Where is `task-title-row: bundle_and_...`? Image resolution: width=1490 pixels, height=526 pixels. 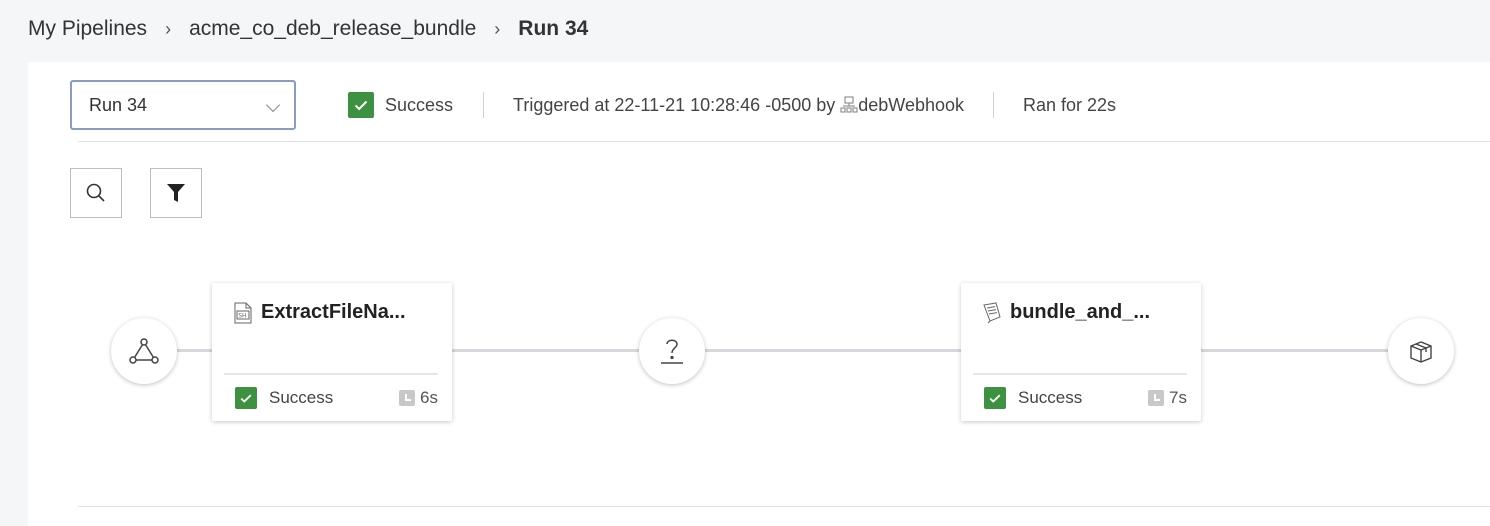
task-title-row: bundle_and_... is located at coordinates (1066, 312).